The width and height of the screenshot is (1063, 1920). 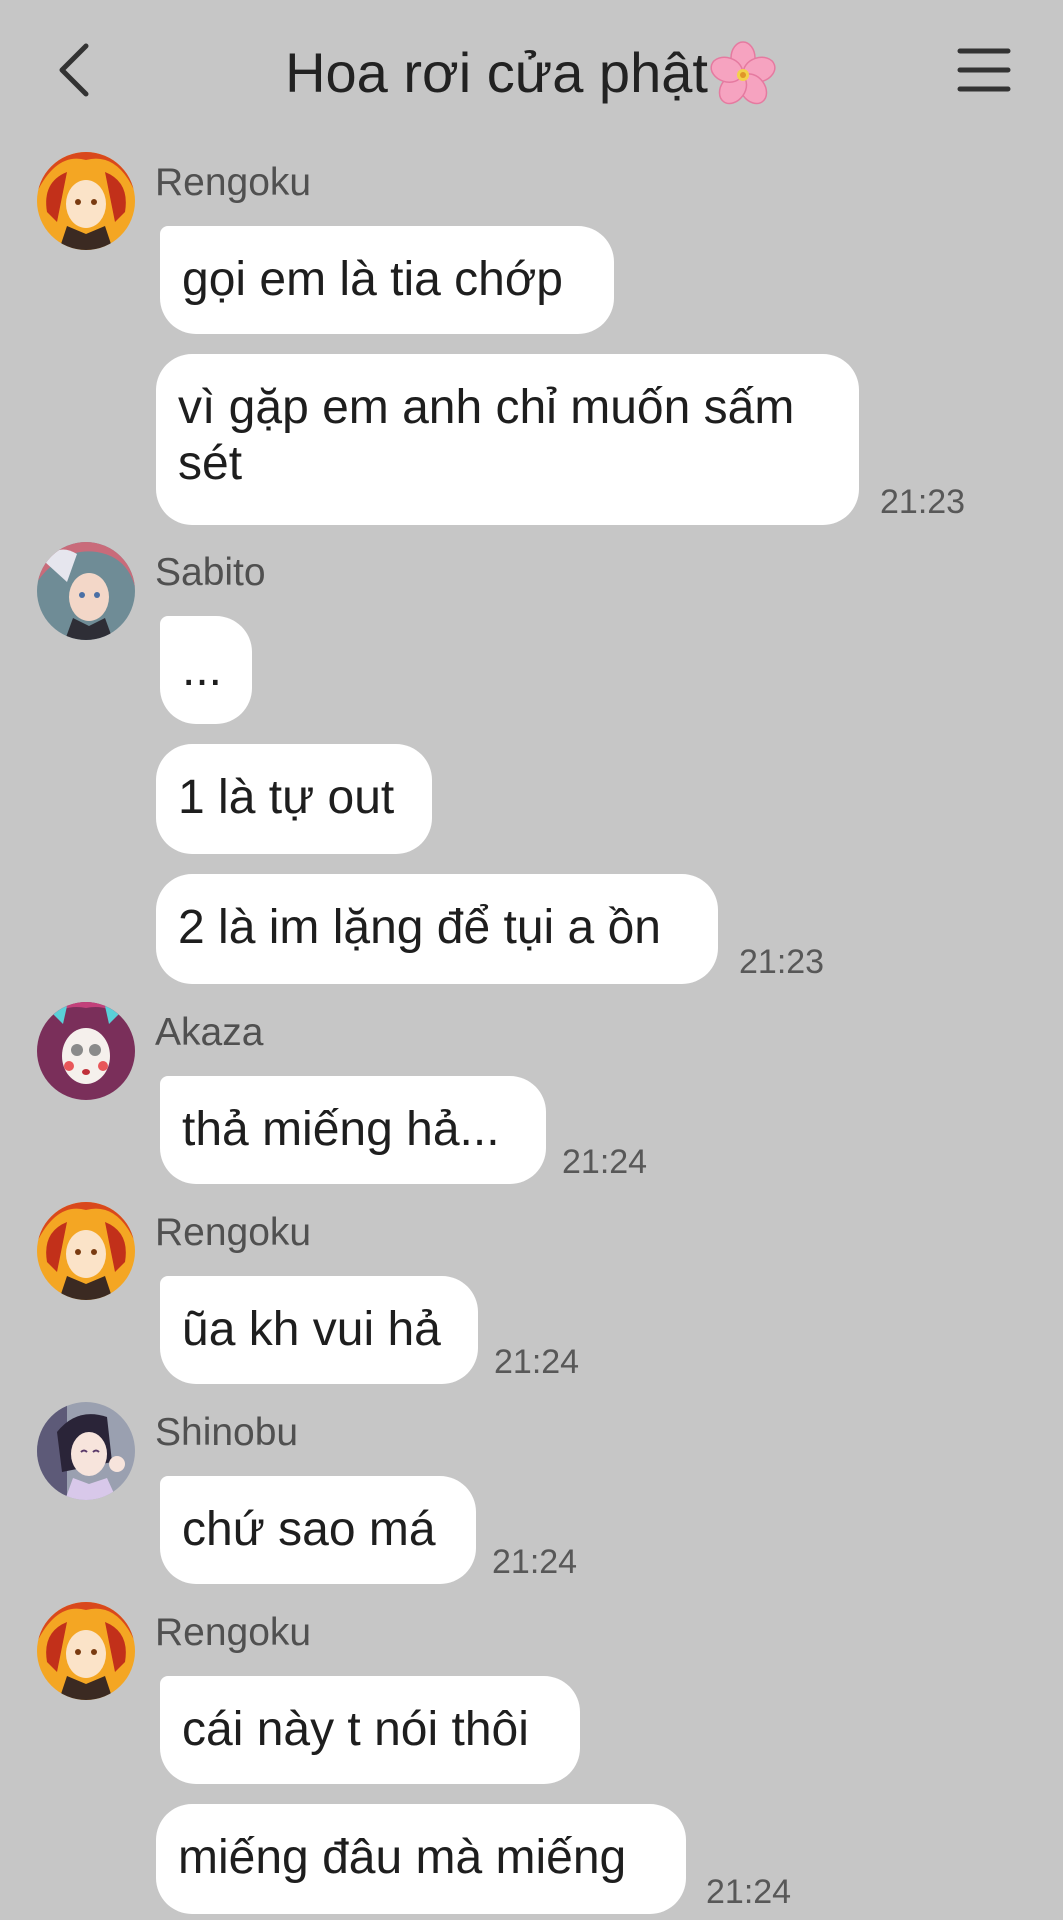 I want to click on sender-name: Shinobu, so click(x=227, y=1432).